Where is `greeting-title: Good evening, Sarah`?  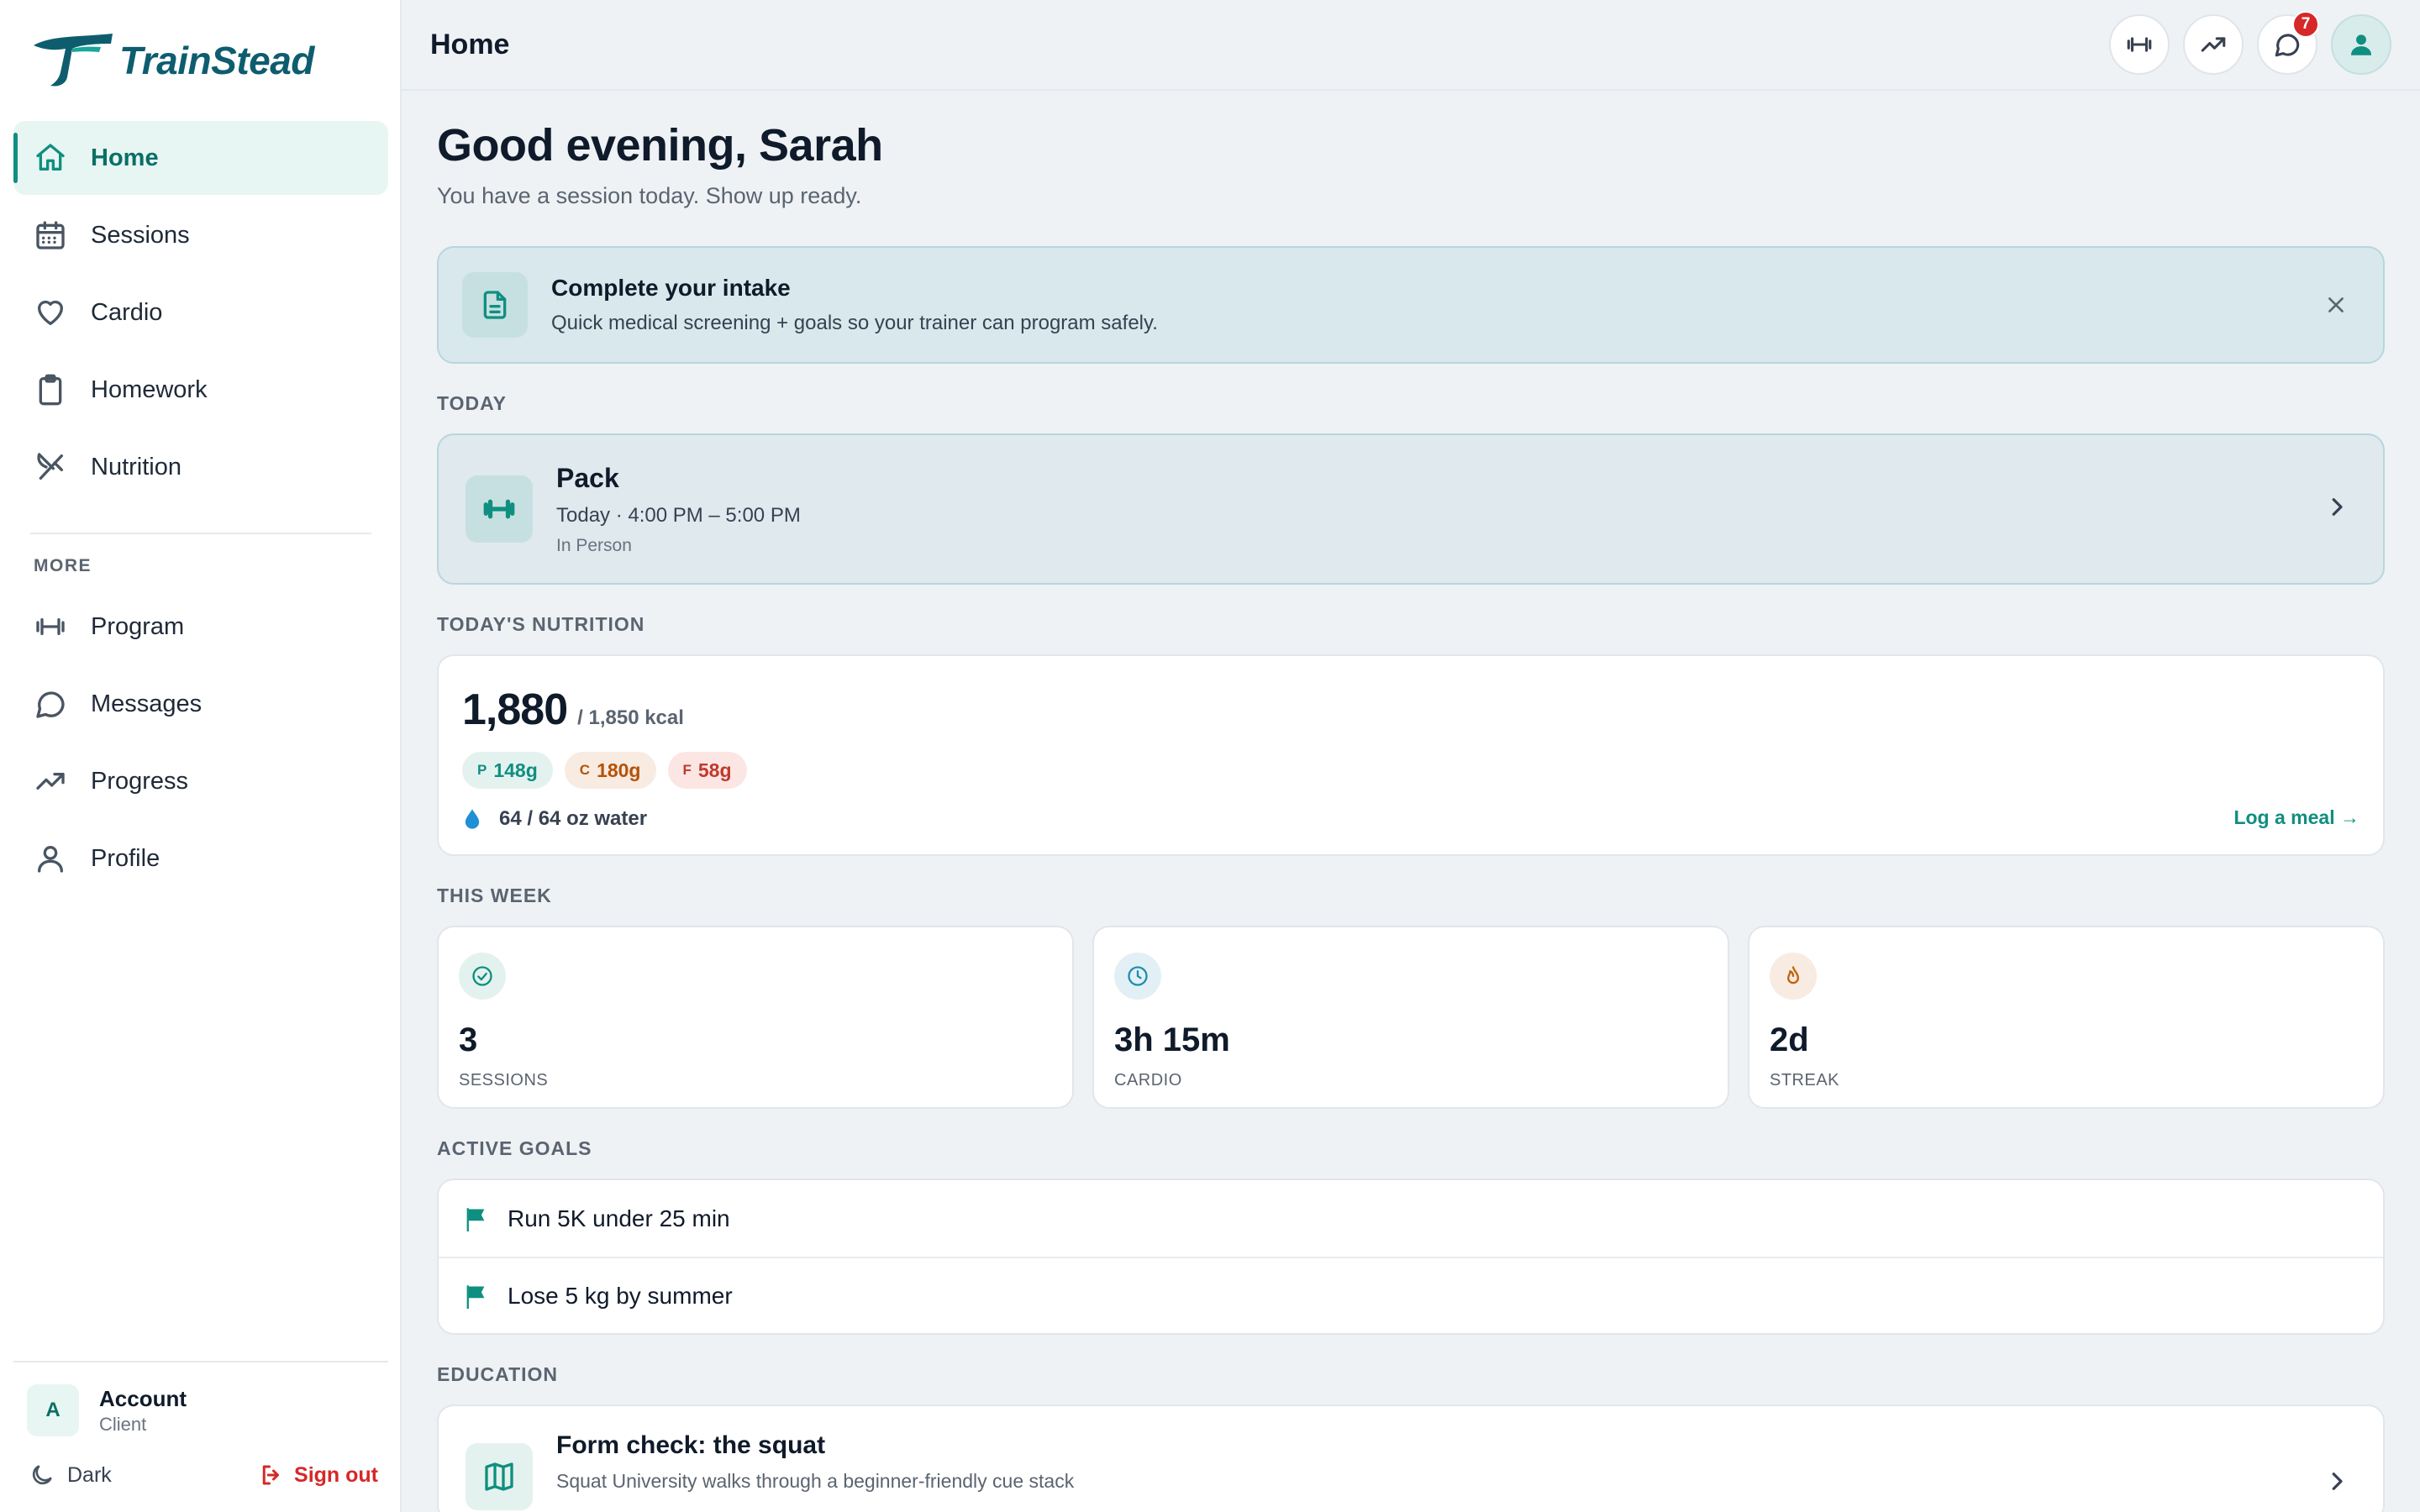 greeting-title: Good evening, Sarah is located at coordinates (660, 145).